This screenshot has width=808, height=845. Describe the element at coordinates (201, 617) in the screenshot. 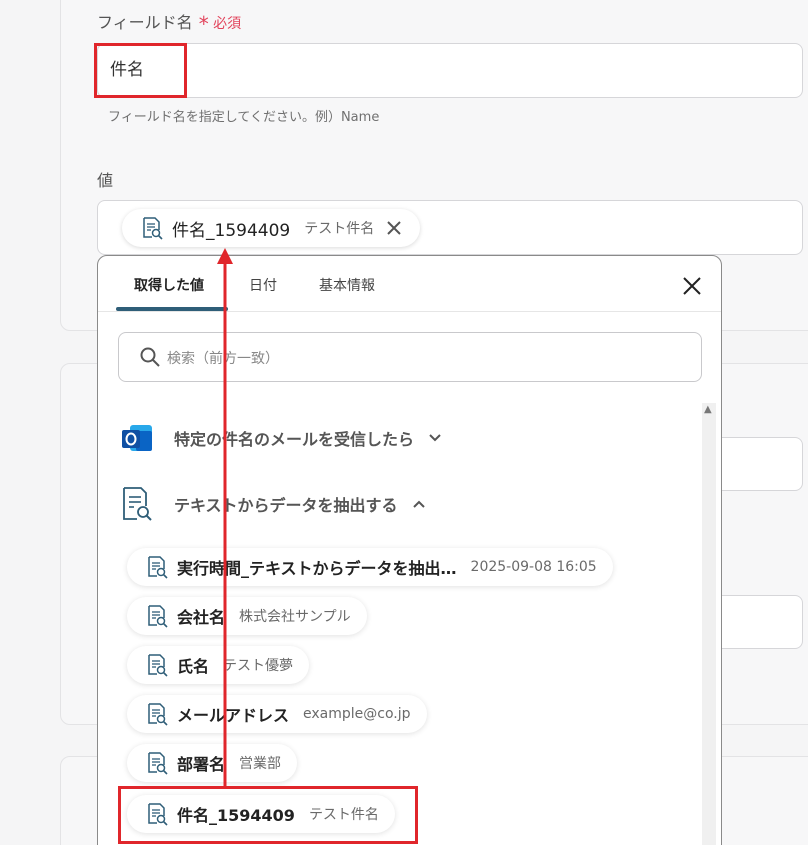

I see `item-name: 会社名` at that location.